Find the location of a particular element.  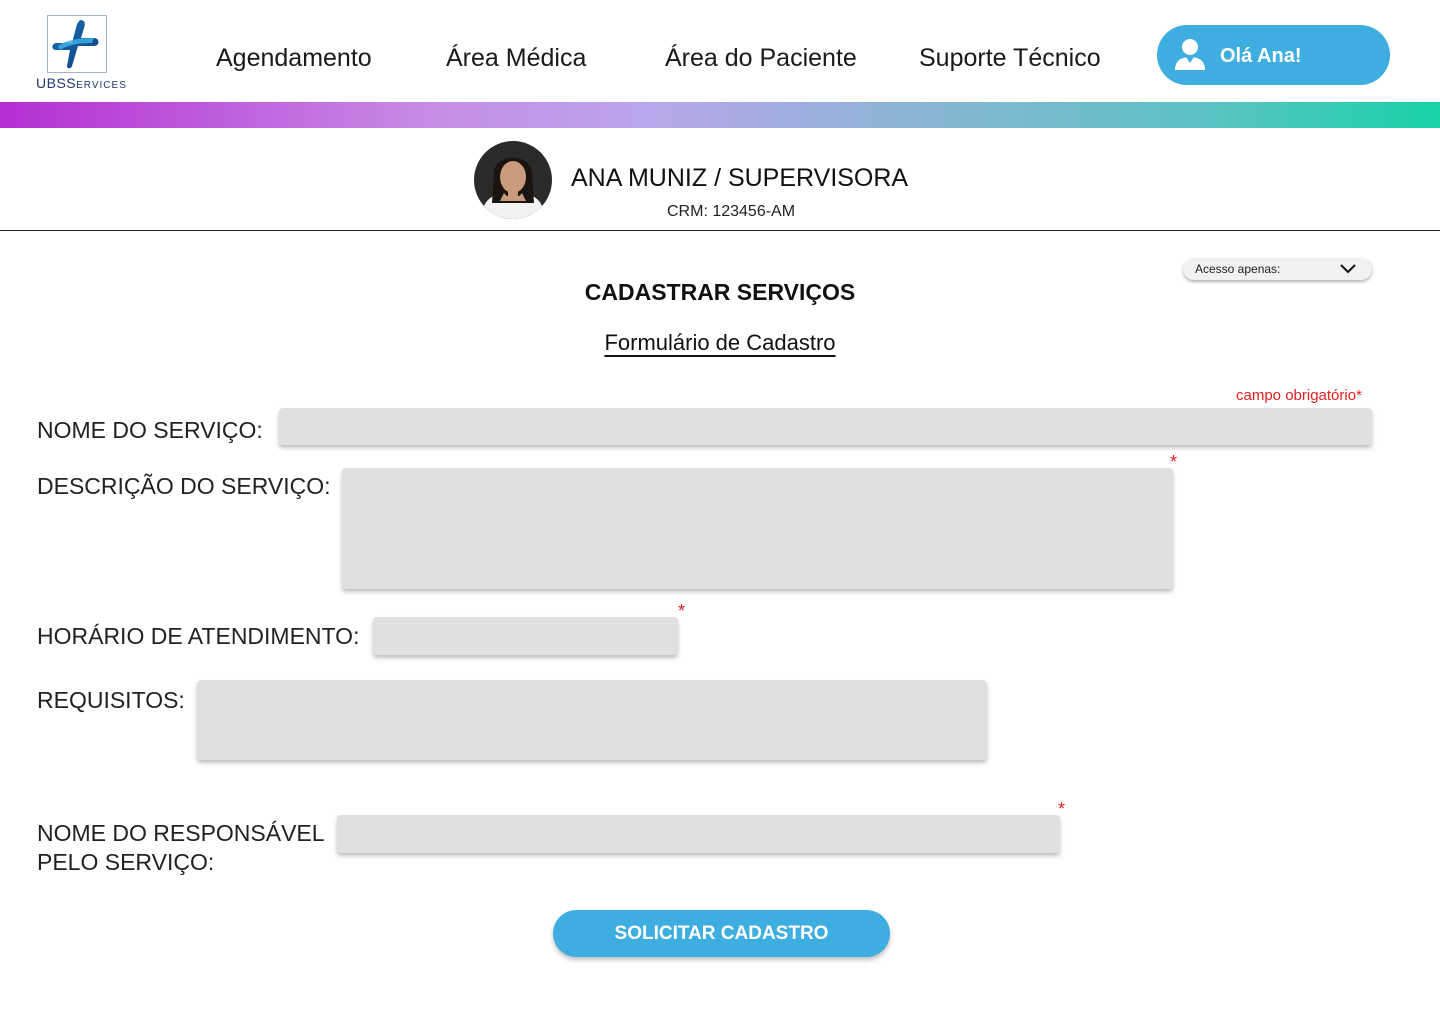

service-name-field is located at coordinates (825, 426).